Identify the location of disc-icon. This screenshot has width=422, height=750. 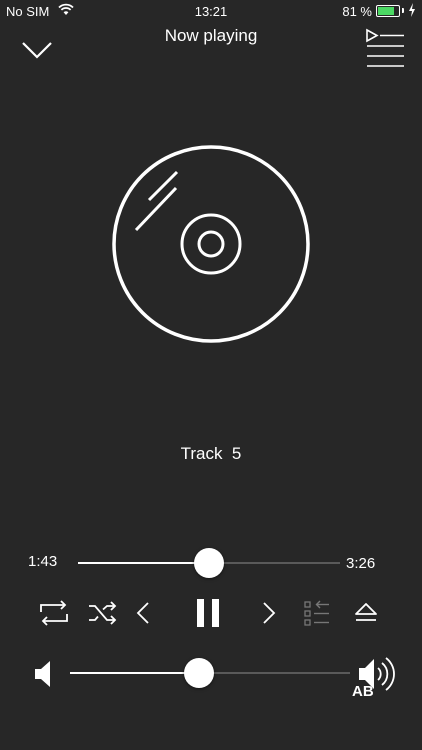
(211, 244).